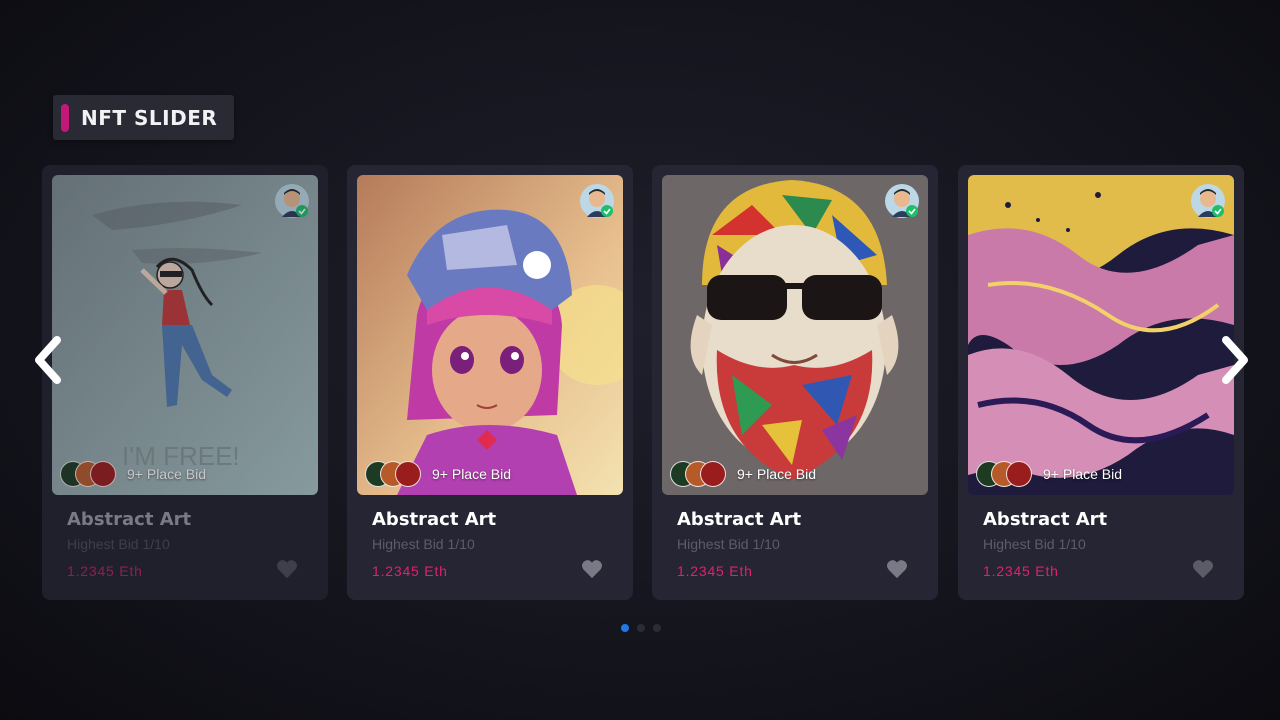  I want to click on title-accent-bar, so click(65, 117).